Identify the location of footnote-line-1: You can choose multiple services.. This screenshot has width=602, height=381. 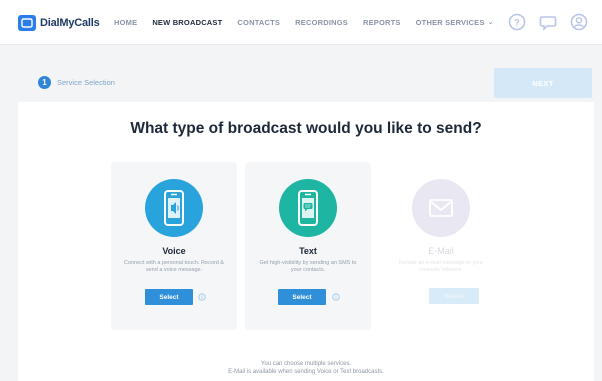
(306, 364).